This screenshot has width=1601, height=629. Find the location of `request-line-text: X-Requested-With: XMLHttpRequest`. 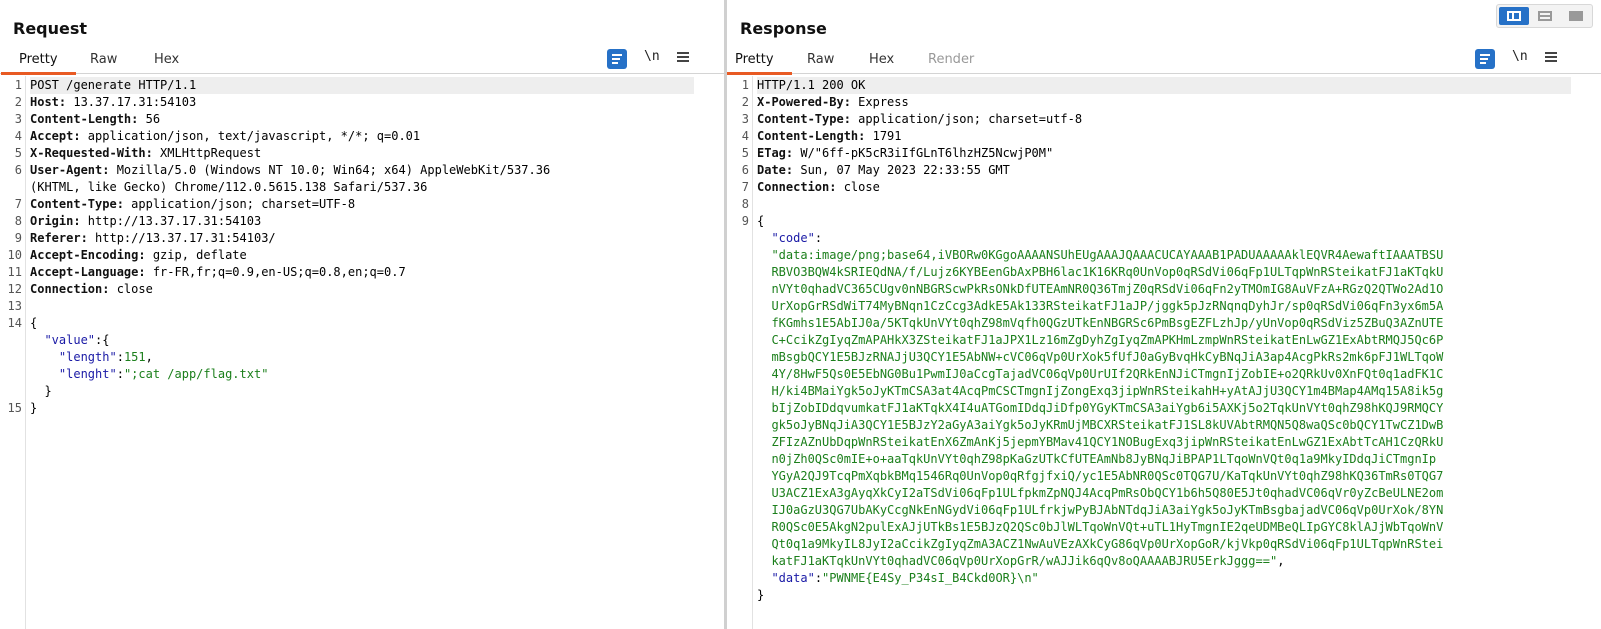

request-line-text: X-Requested-With: XMLHttpRequest is located at coordinates (146, 153).